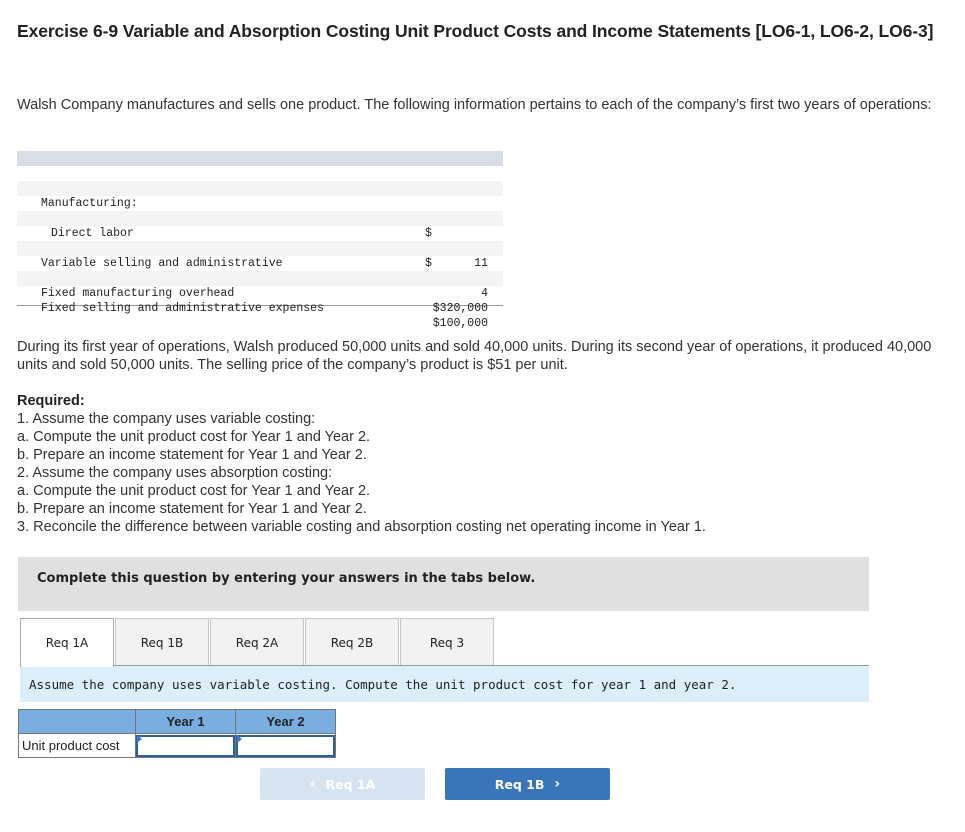 The height and width of the screenshot is (832, 965). What do you see at coordinates (312, 784) in the screenshot?
I see `chevron-left-icon: ‹` at bounding box center [312, 784].